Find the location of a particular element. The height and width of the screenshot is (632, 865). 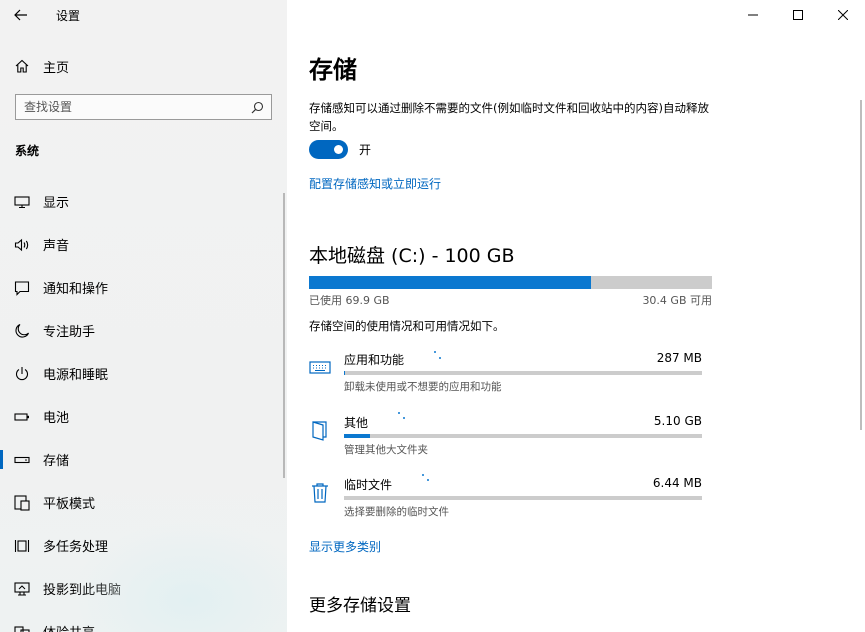

sidebar-item-display: 显示 is located at coordinates (143, 201).